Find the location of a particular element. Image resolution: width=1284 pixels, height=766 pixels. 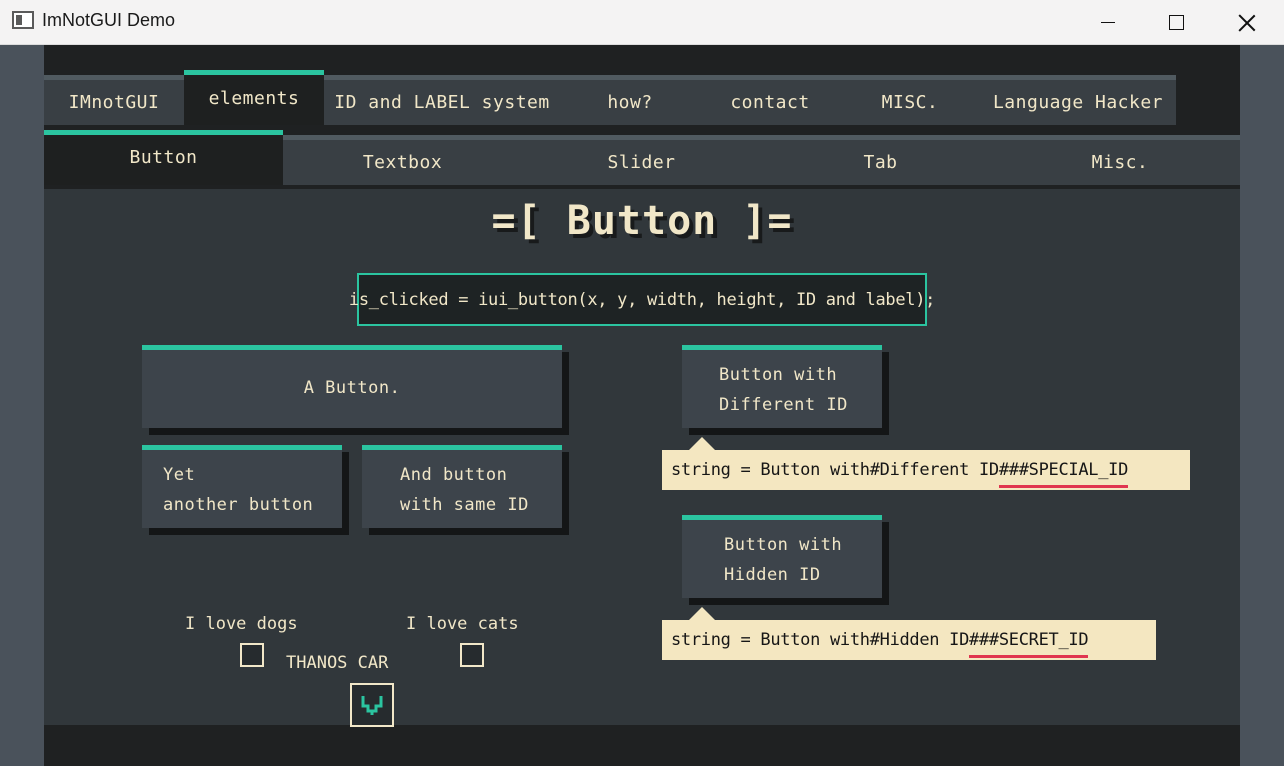

page-title: =[ Button ]= is located at coordinates (642, 221).